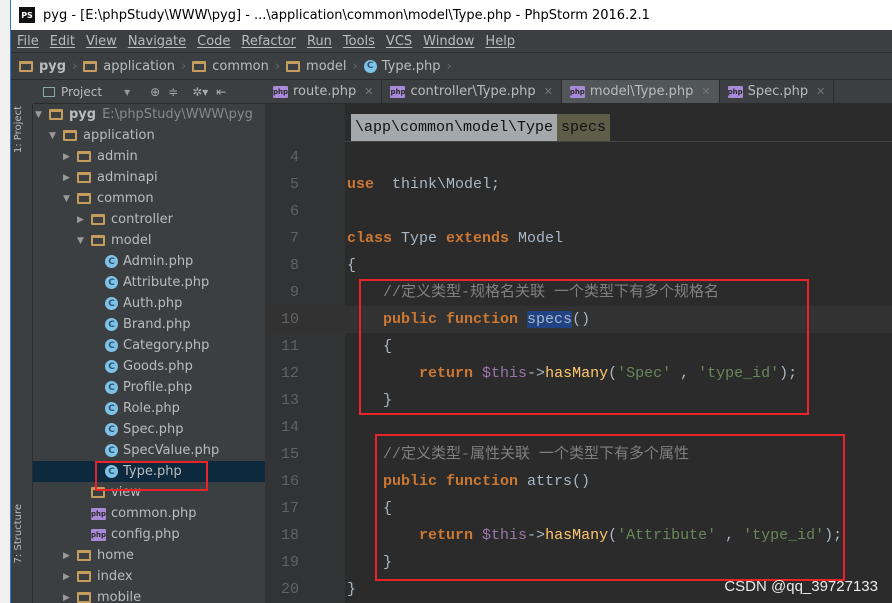 The width and height of the screenshot is (892, 603). Describe the element at coordinates (125, 198) in the screenshot. I see `tree-item-label: common` at that location.